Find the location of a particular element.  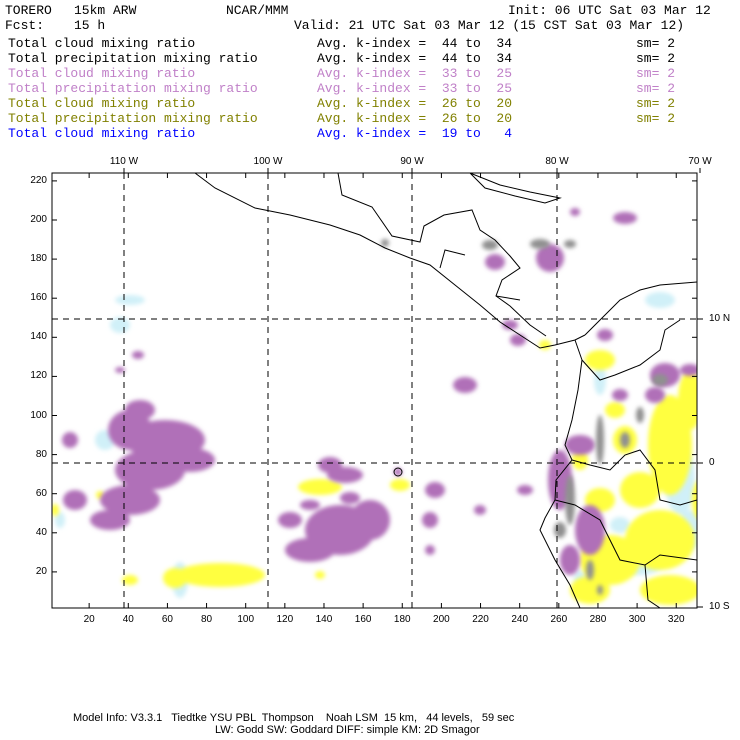

cuba-coast is located at coordinates (515, 188).